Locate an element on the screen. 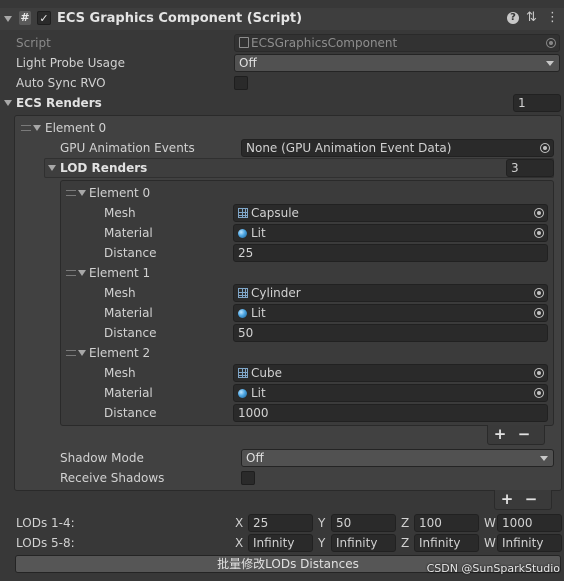 Image resolution: width=564 pixels, height=581 pixels. auto-sync-checkbox is located at coordinates (241, 83).